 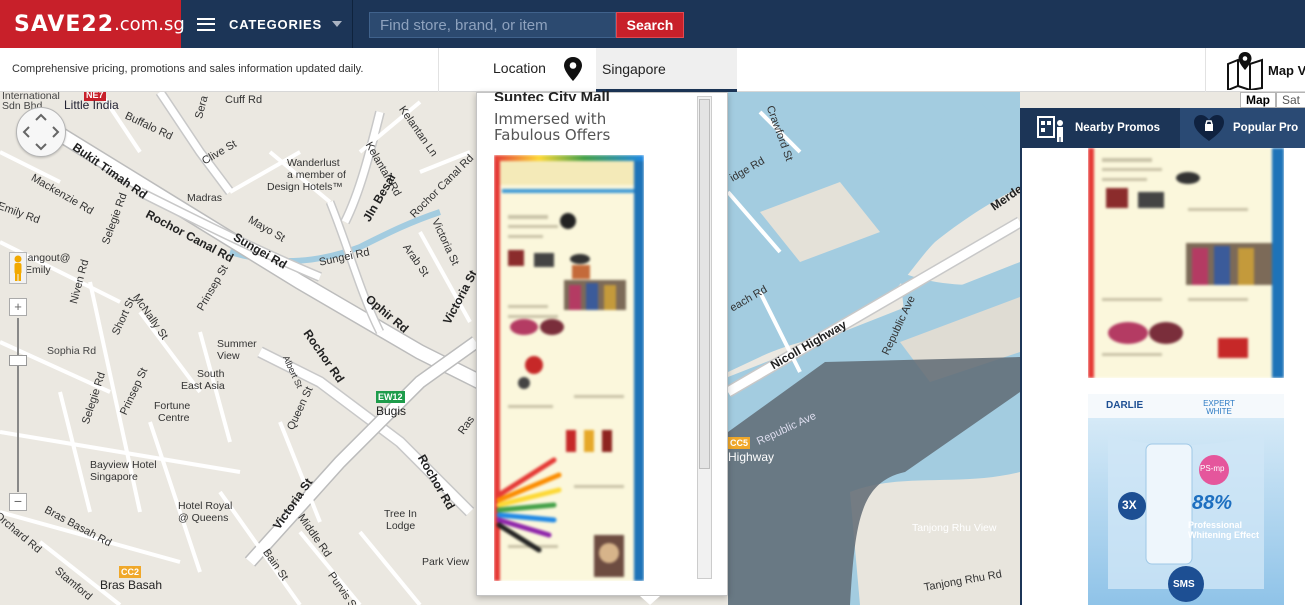 What do you see at coordinates (1209, 128) in the screenshot?
I see `heart-icon` at bounding box center [1209, 128].